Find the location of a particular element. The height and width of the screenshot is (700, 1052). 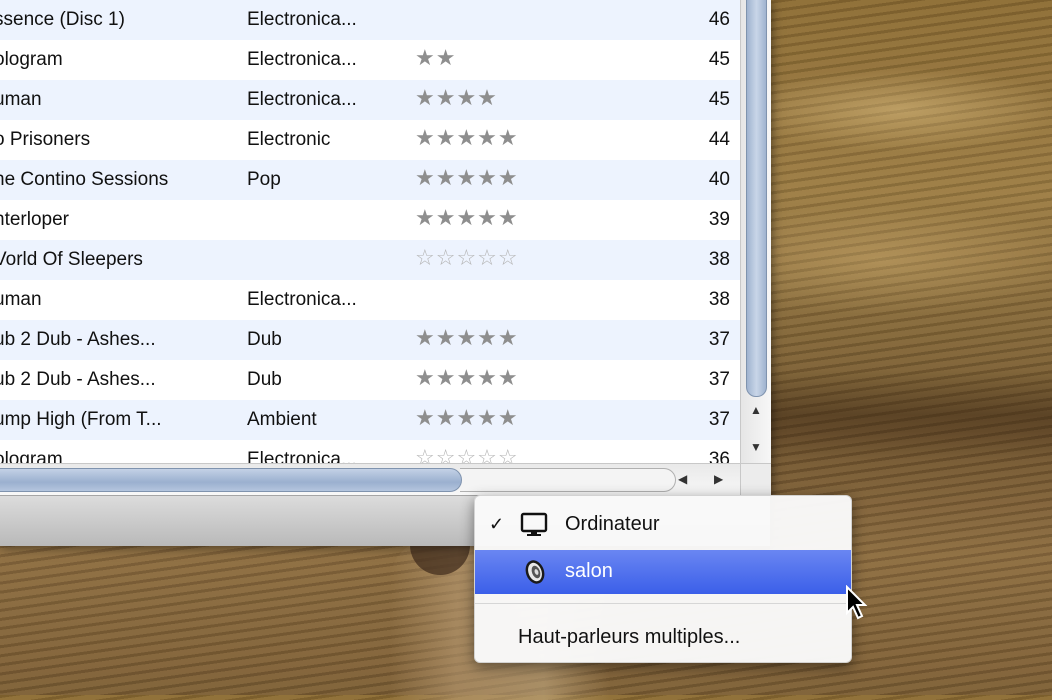

table-row: Vorld Of Sleepers ☆☆☆☆☆ 38 is located at coordinates (370, 260).